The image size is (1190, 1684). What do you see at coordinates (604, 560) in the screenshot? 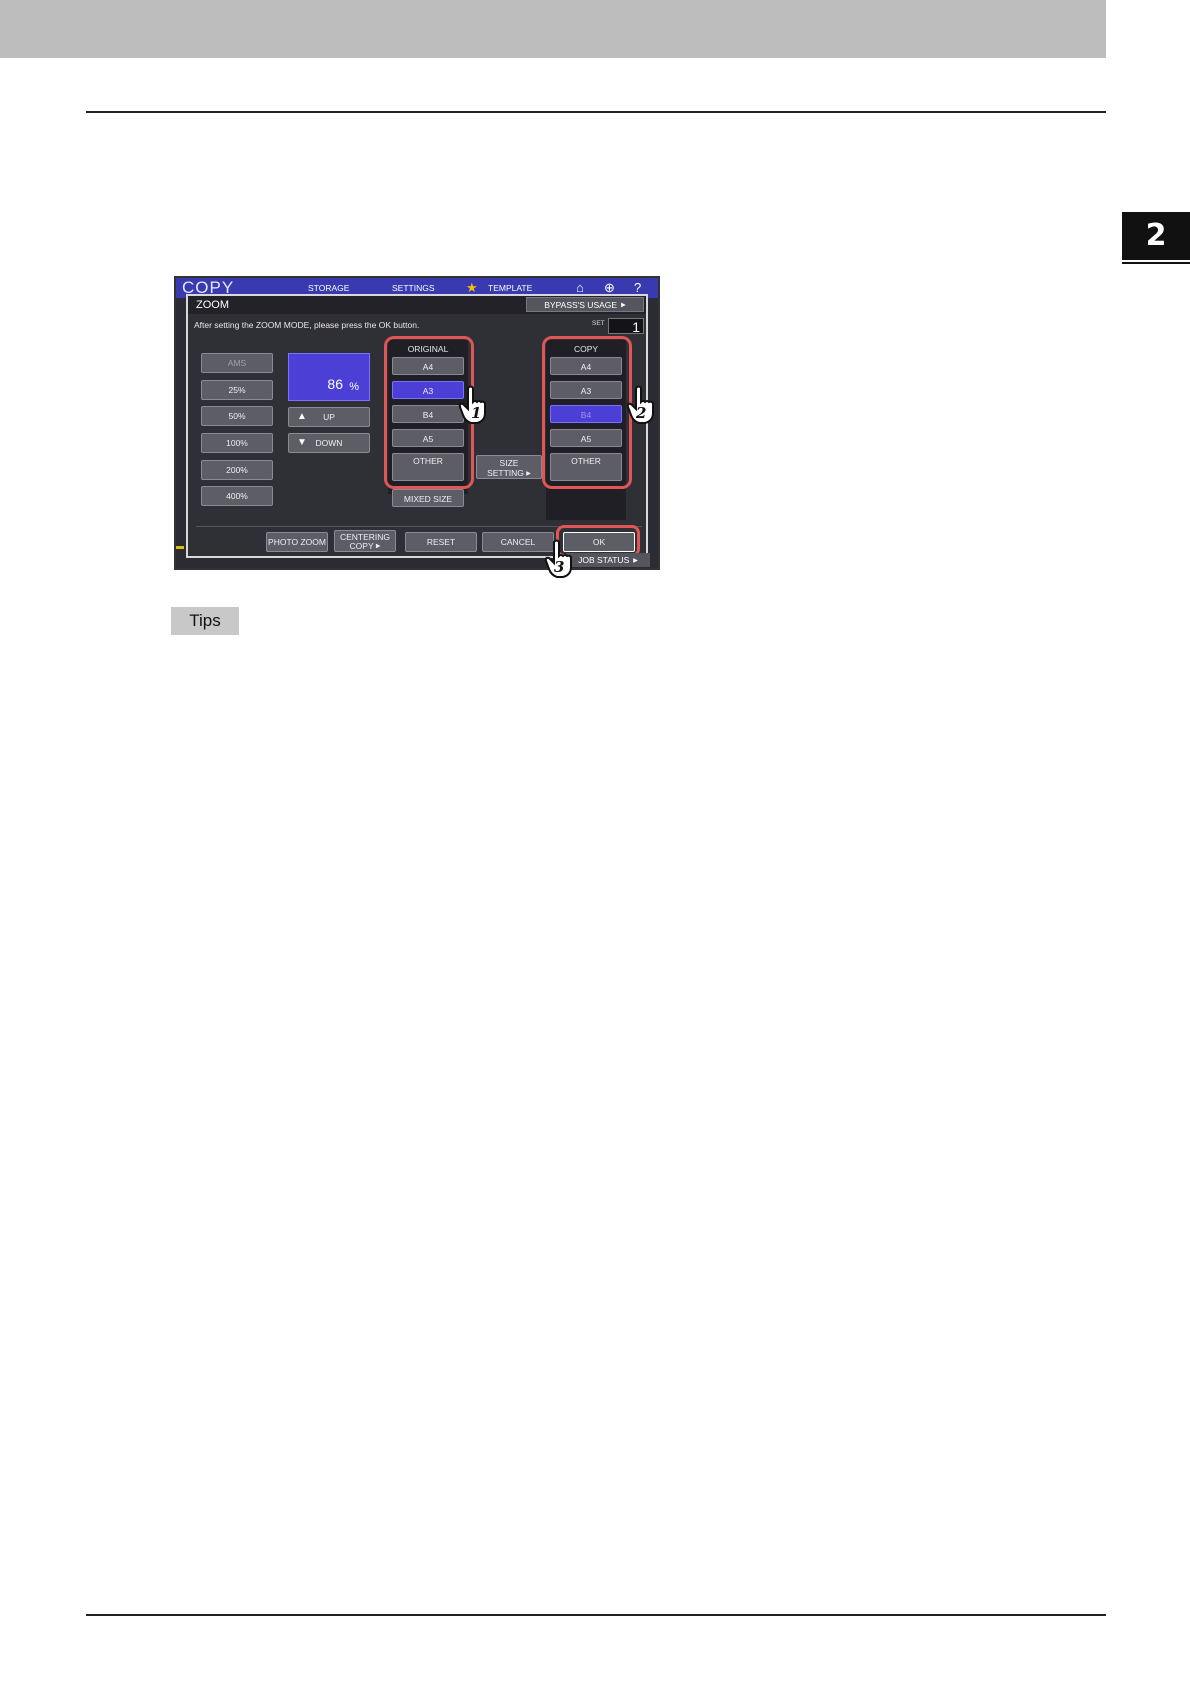
I see `job-status-label: JOB STATUS` at bounding box center [604, 560].